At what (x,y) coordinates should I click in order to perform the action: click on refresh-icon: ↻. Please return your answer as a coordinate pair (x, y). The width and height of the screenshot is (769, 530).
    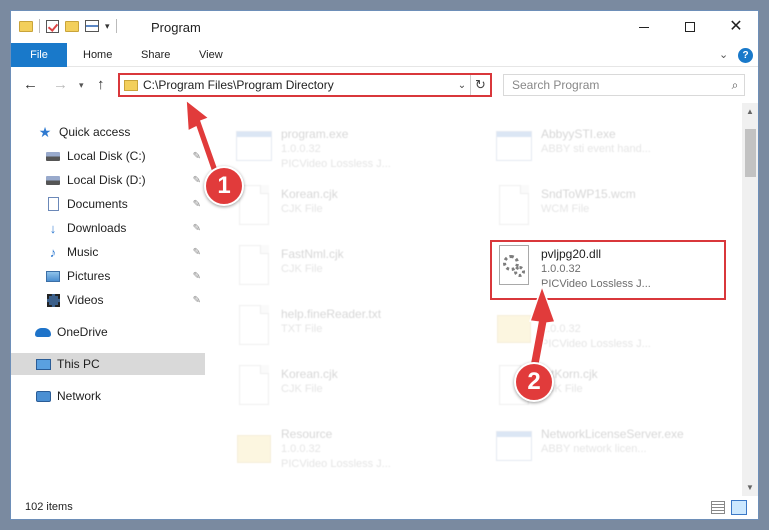
    Looking at the image, I should click on (480, 85).